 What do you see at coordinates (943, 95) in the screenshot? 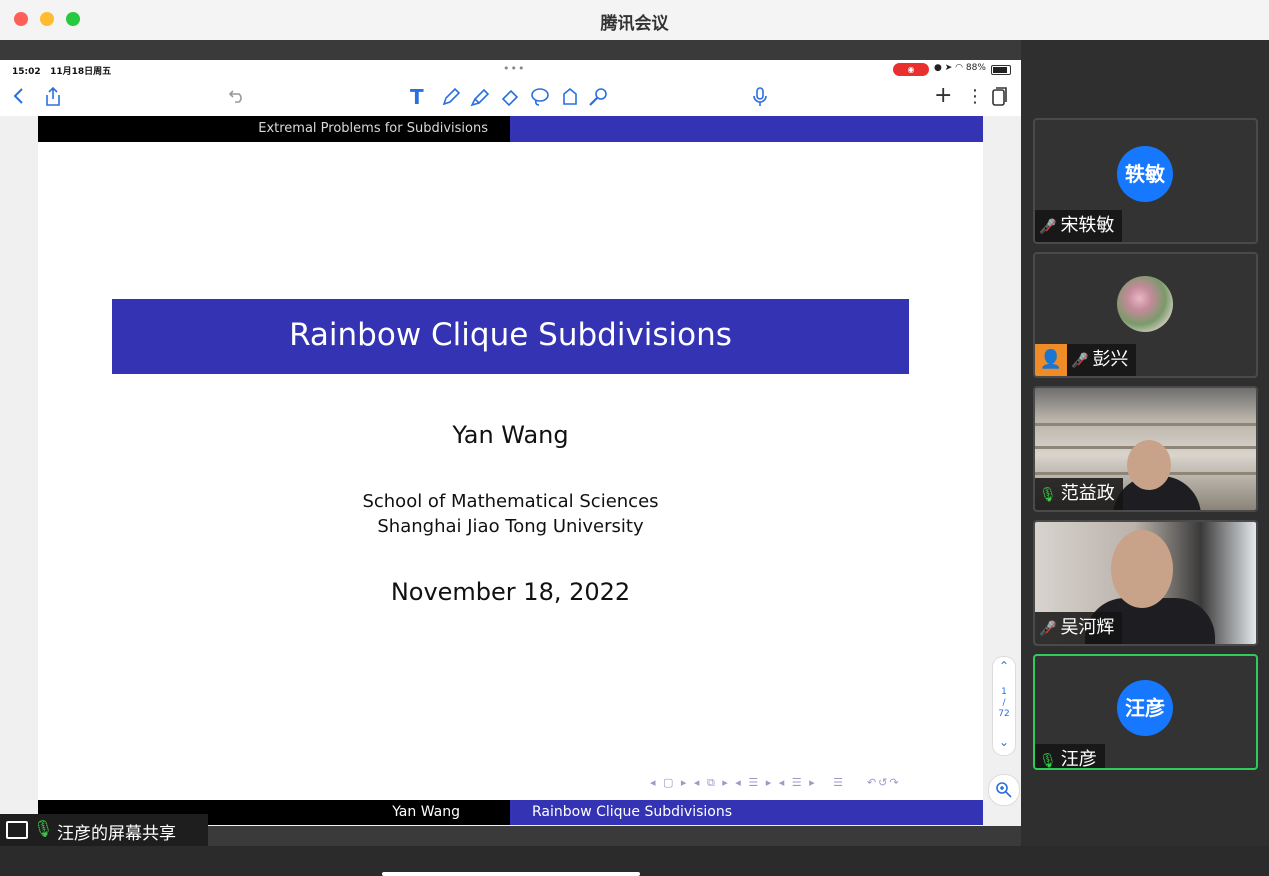
I see `add-page-button: +` at bounding box center [943, 95].